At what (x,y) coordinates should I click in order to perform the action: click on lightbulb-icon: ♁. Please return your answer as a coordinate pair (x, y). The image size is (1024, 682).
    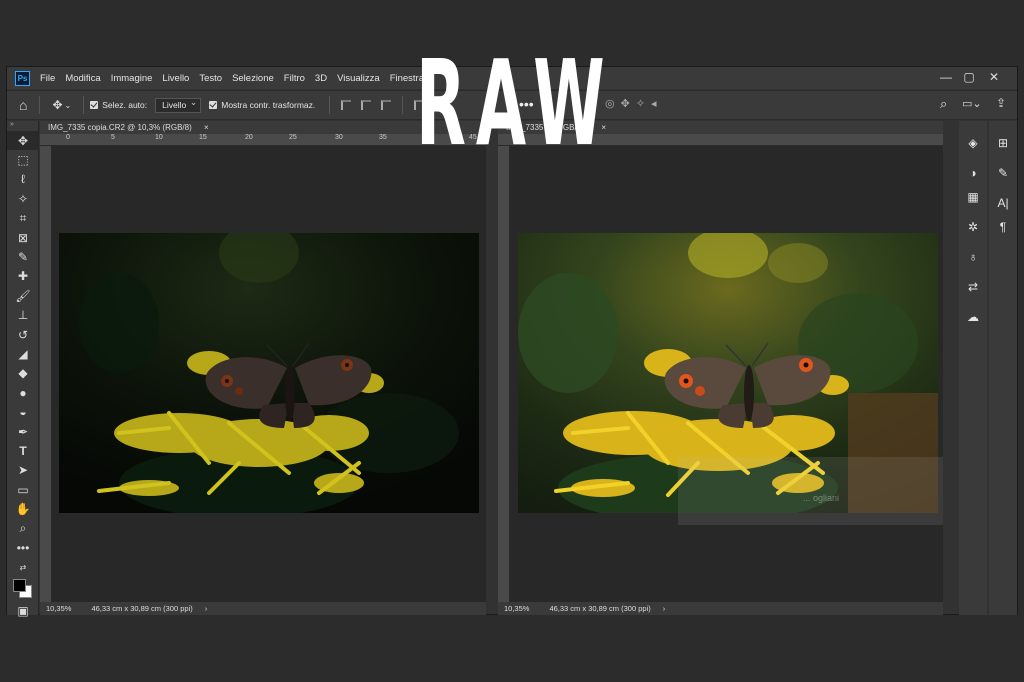
    Looking at the image, I should click on (973, 257).